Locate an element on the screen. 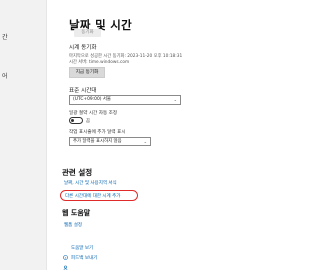 The height and width of the screenshot is (274, 320). timezone-heading: 표준 시간대 is located at coordinates (83, 91).